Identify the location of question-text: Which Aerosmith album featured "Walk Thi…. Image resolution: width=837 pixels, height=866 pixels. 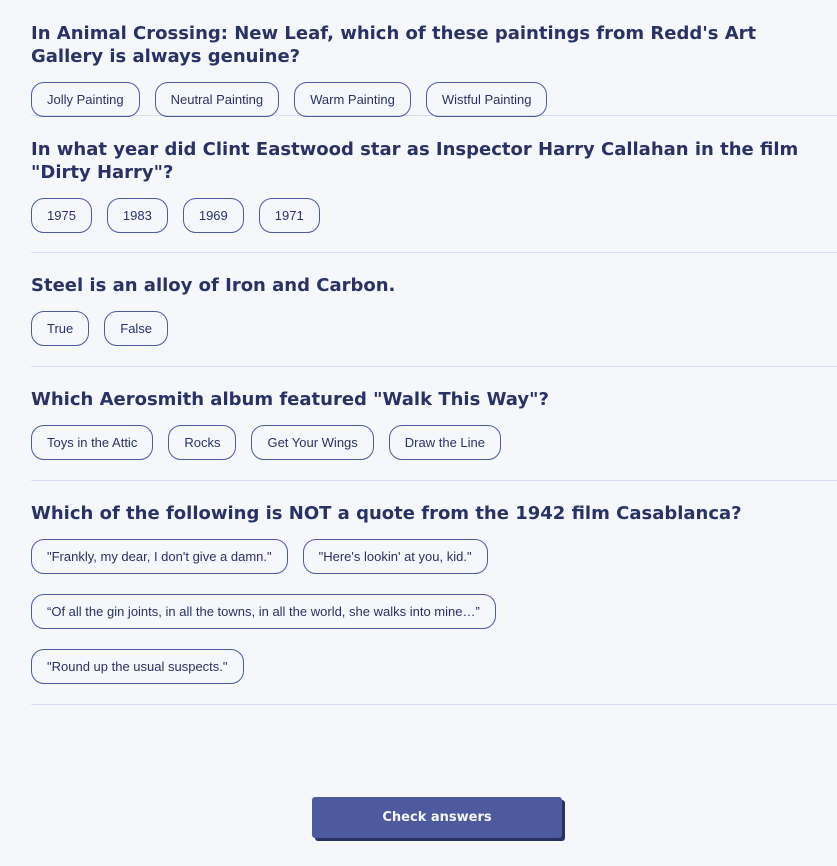
(290, 399).